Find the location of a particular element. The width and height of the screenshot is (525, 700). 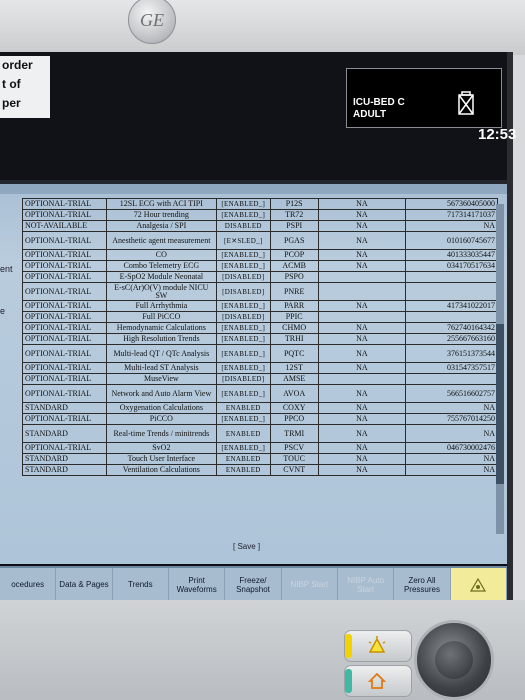

option-cell-price: 762740164342 is located at coordinates (451, 328).